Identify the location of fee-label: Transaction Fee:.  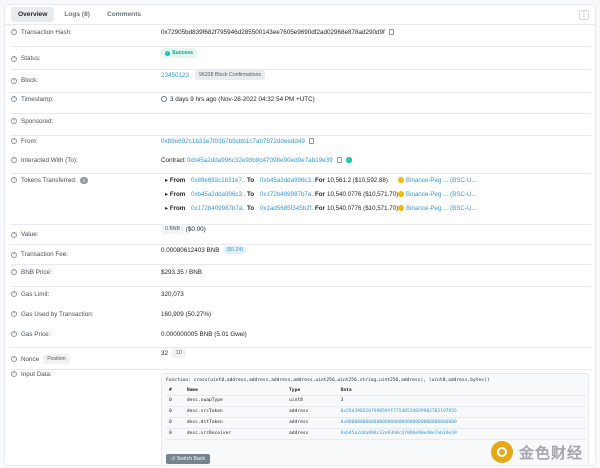
(45, 254).